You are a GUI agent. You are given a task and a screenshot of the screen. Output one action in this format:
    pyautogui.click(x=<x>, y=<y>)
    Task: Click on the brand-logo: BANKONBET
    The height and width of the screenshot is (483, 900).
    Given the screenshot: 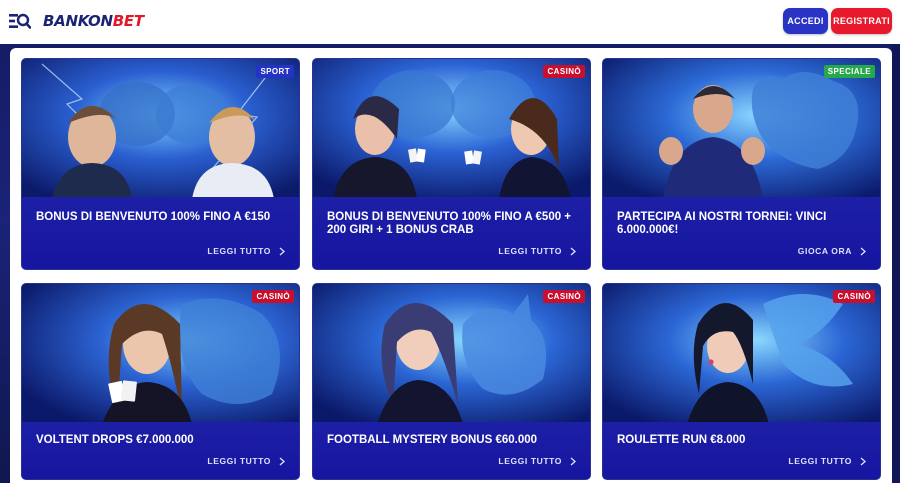 What is the action you would take?
    pyautogui.click(x=93, y=21)
    